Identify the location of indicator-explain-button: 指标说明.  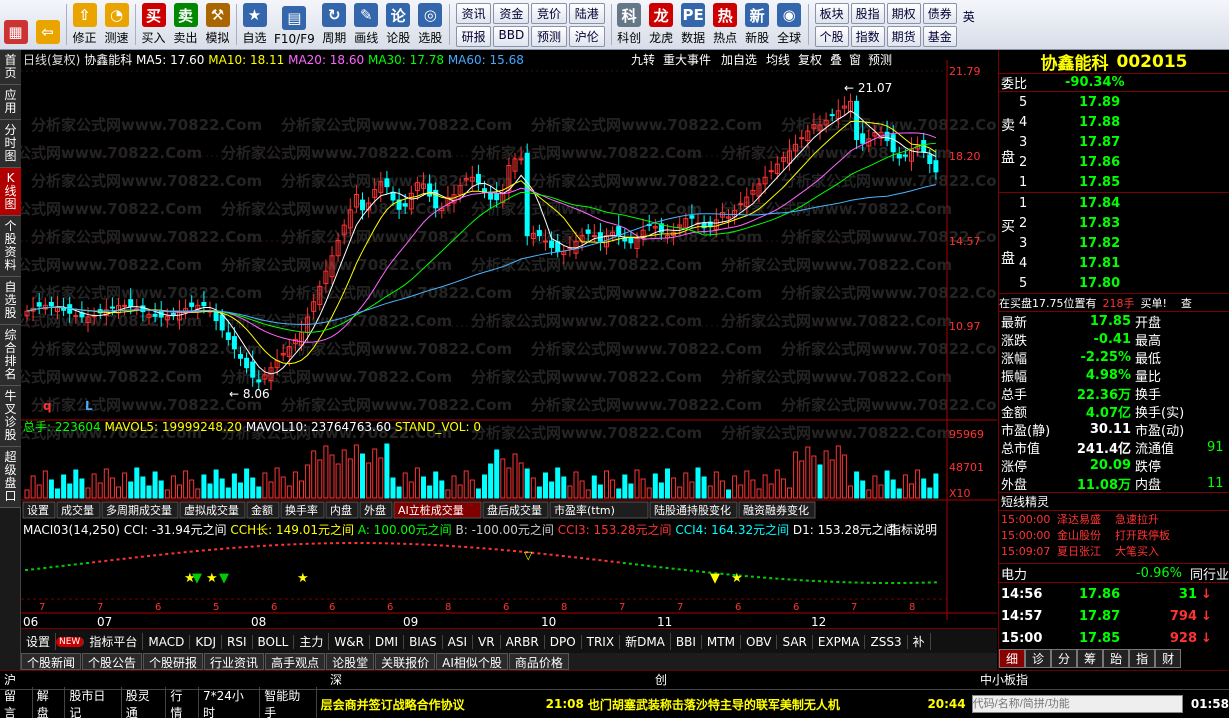
(913, 529).